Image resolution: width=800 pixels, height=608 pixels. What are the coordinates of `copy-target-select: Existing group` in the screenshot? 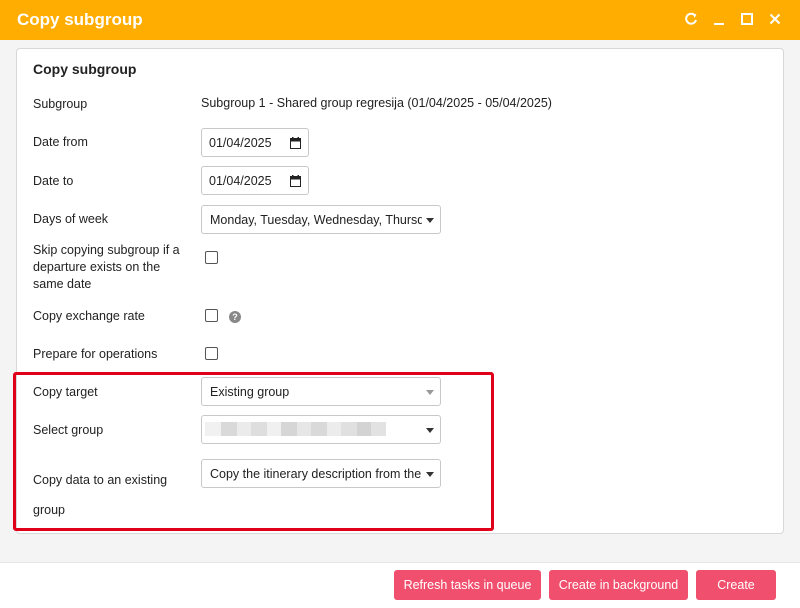 It's located at (321, 391).